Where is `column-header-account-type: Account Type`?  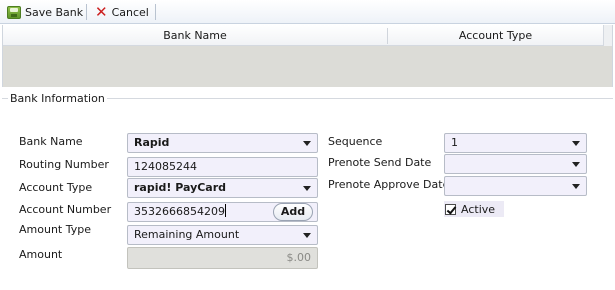 column-header-account-type: Account Type is located at coordinates (495, 35).